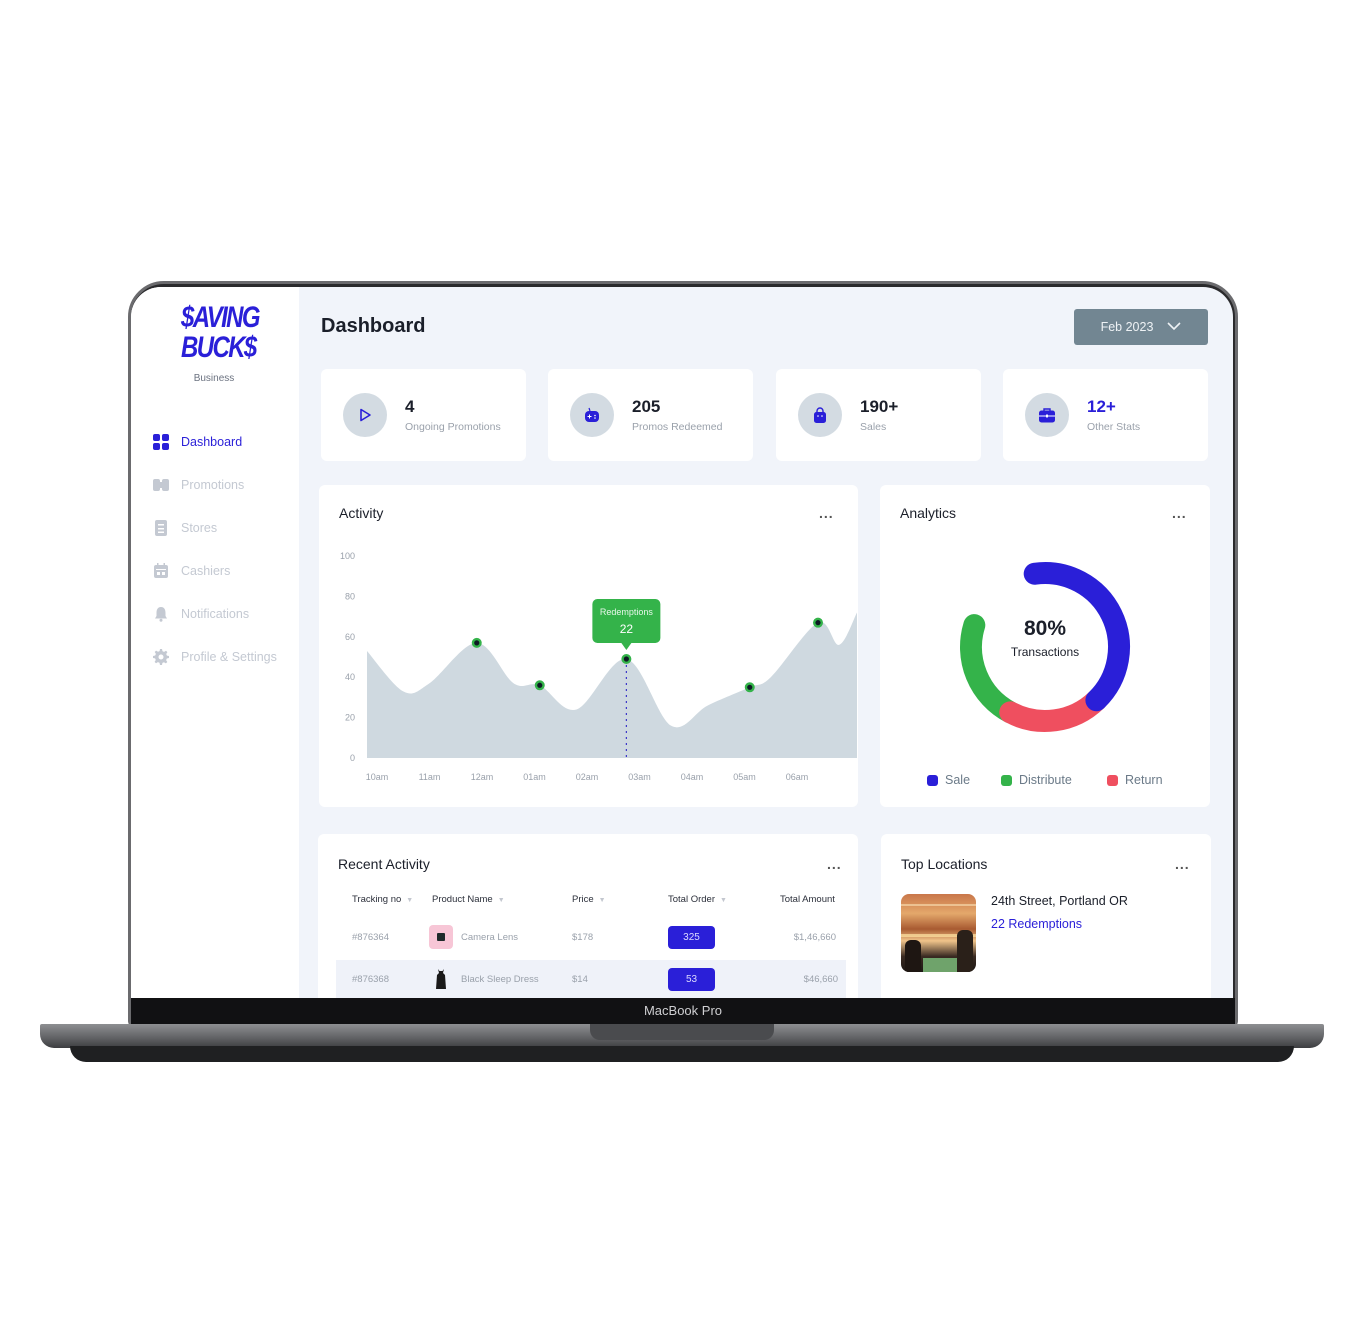 This screenshot has height=1318, width=1361. What do you see at coordinates (423, 415) in the screenshot?
I see `stat-card-ongoing-promotions: 4 Ongoing Promotions` at bounding box center [423, 415].